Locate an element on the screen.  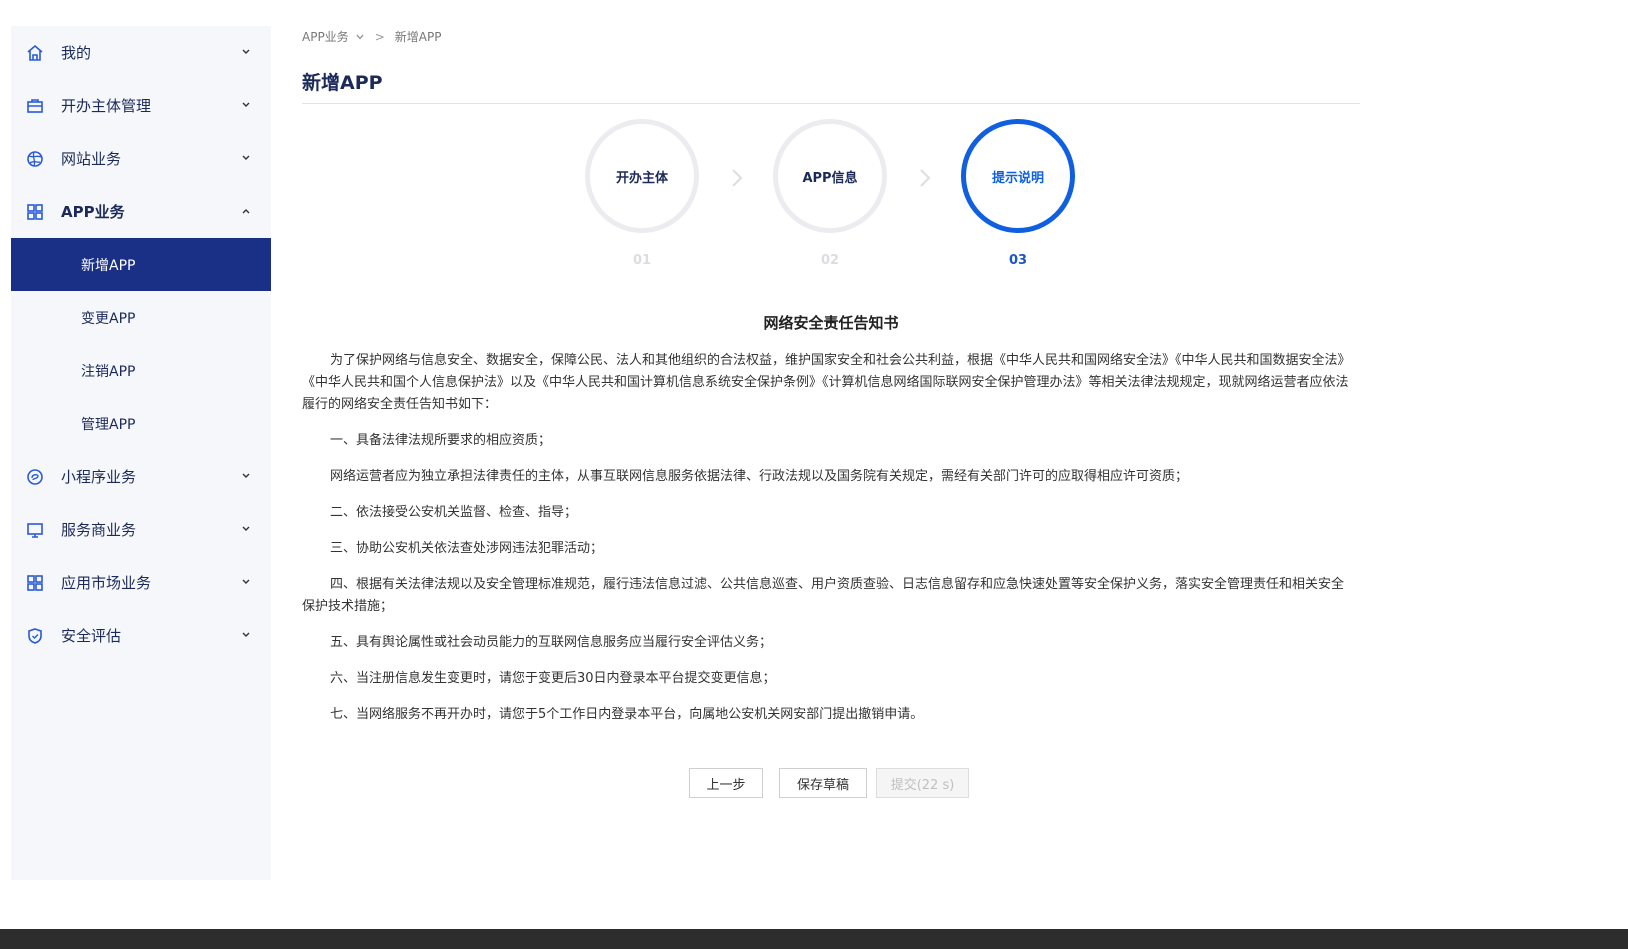
notice-paragraph: 三、协助公安机关依法查处涉网违法犯罪活动； is located at coordinates (467, 548).